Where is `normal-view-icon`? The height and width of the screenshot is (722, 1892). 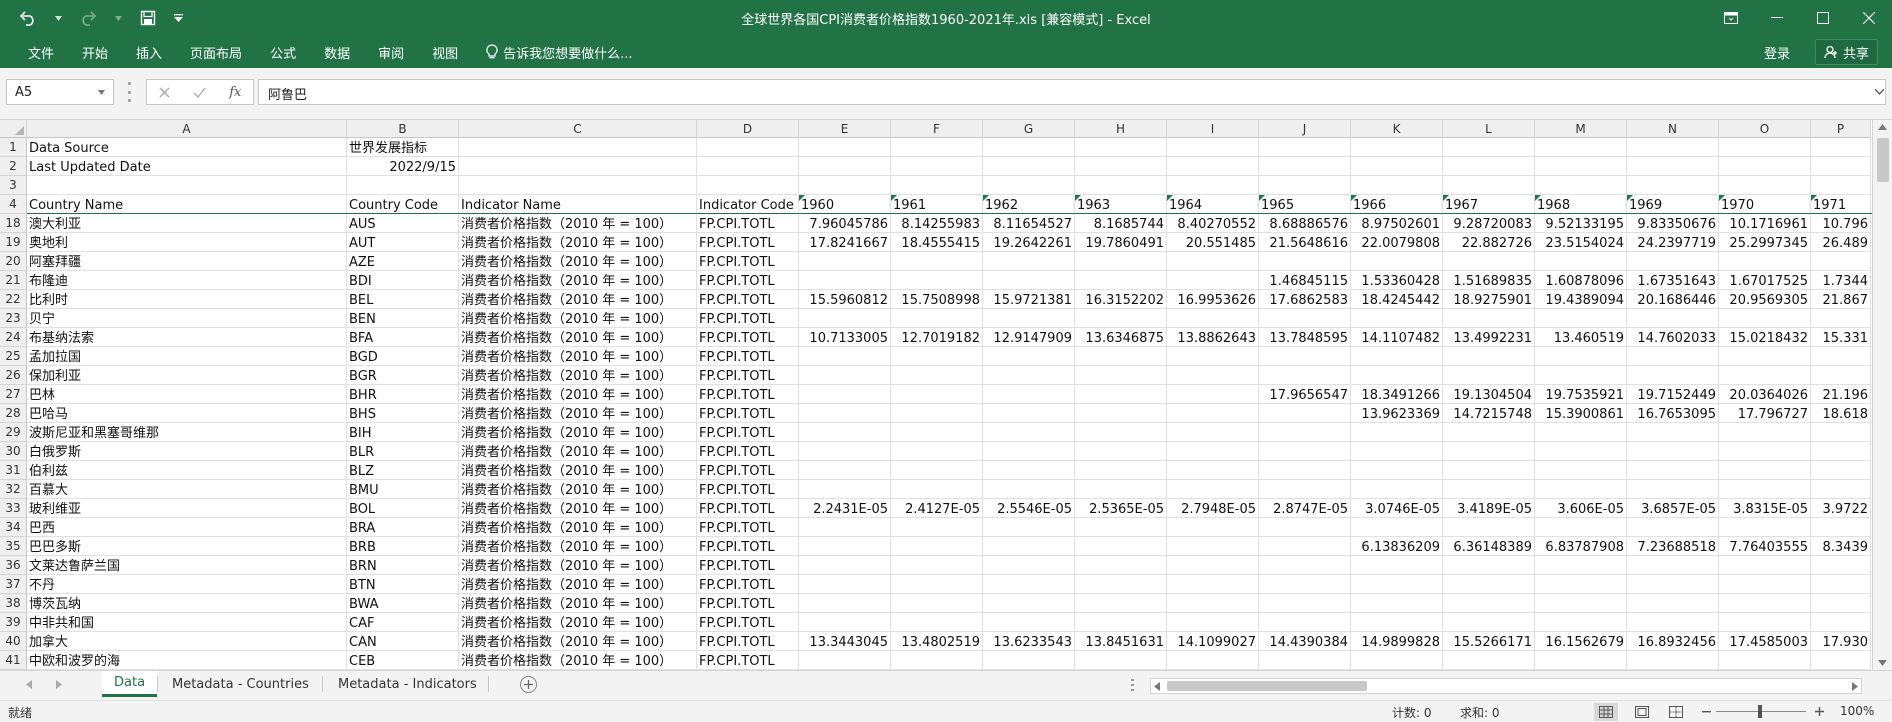
normal-view-icon is located at coordinates (1606, 712).